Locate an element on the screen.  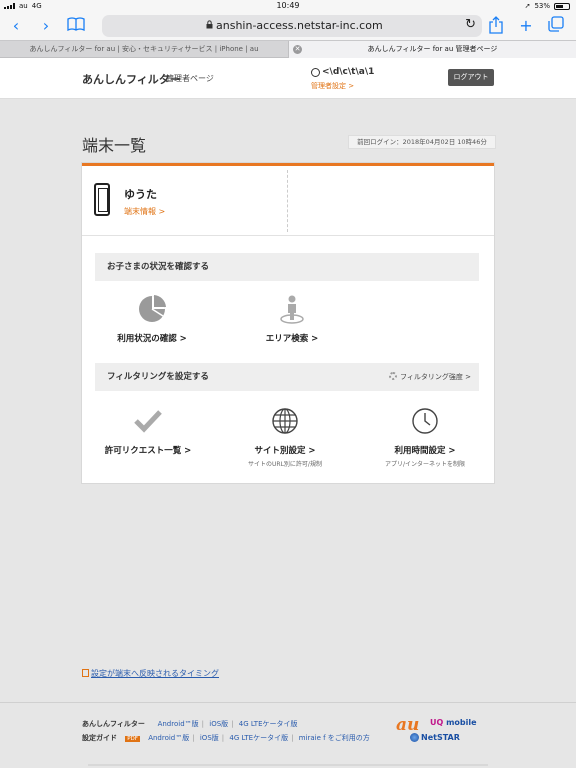
time-settings-button: 利用時間設定 > アプリ/インターネットを制限 is located at coordinates (425, 437).